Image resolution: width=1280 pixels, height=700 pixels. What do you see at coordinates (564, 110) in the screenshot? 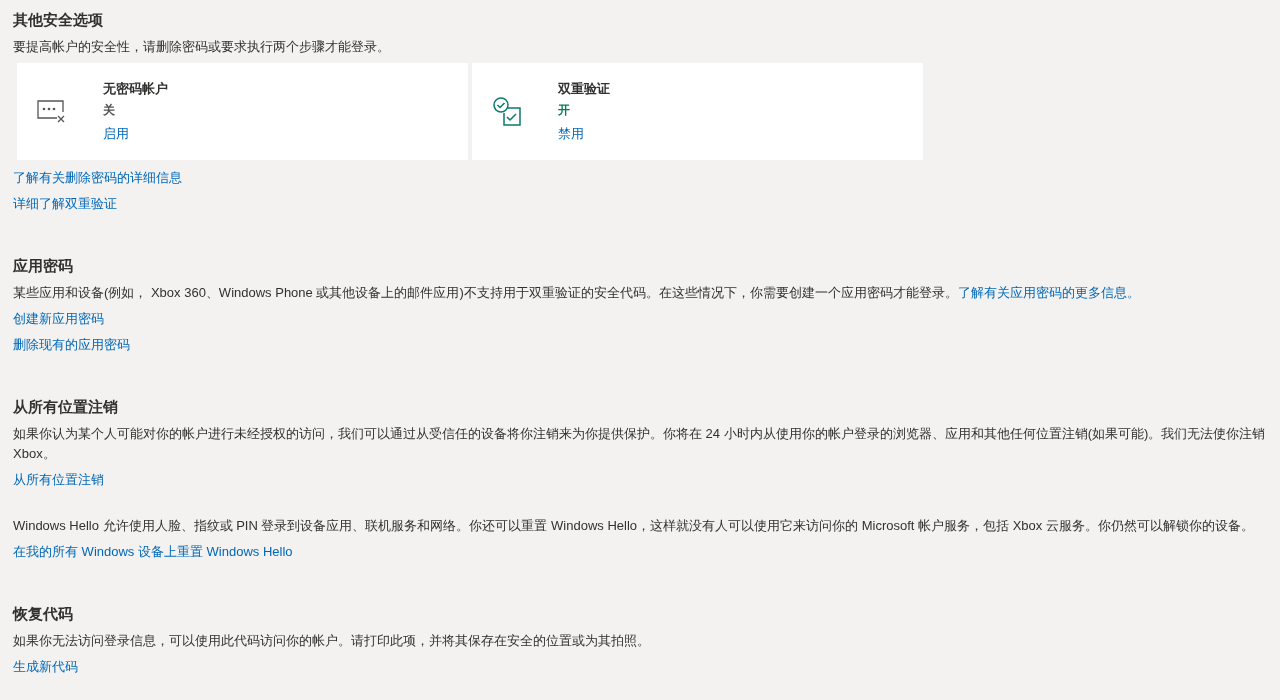
I see `status-text: 开` at bounding box center [564, 110].